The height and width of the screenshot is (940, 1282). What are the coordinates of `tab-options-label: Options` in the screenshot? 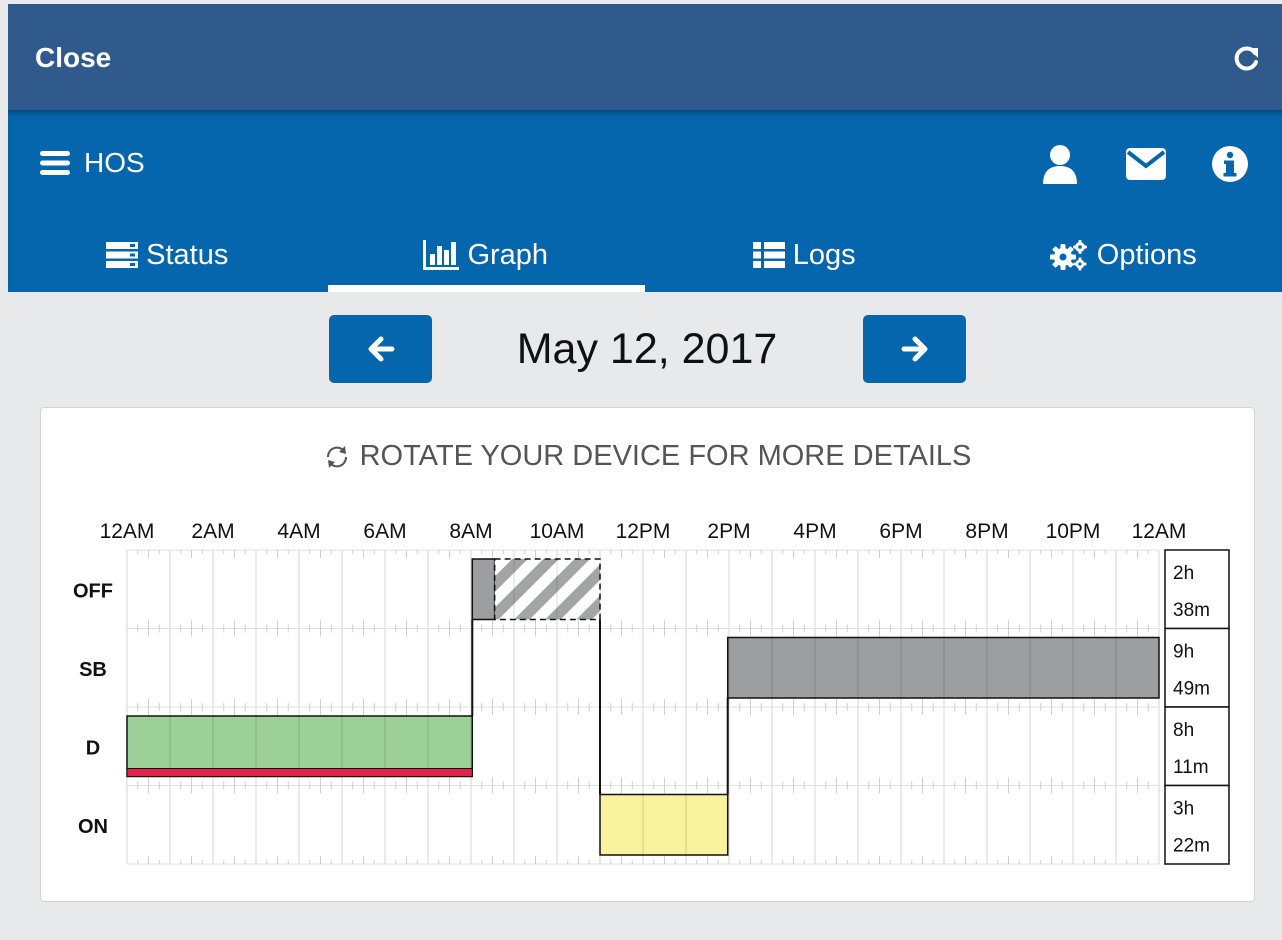 It's located at (1146, 254).